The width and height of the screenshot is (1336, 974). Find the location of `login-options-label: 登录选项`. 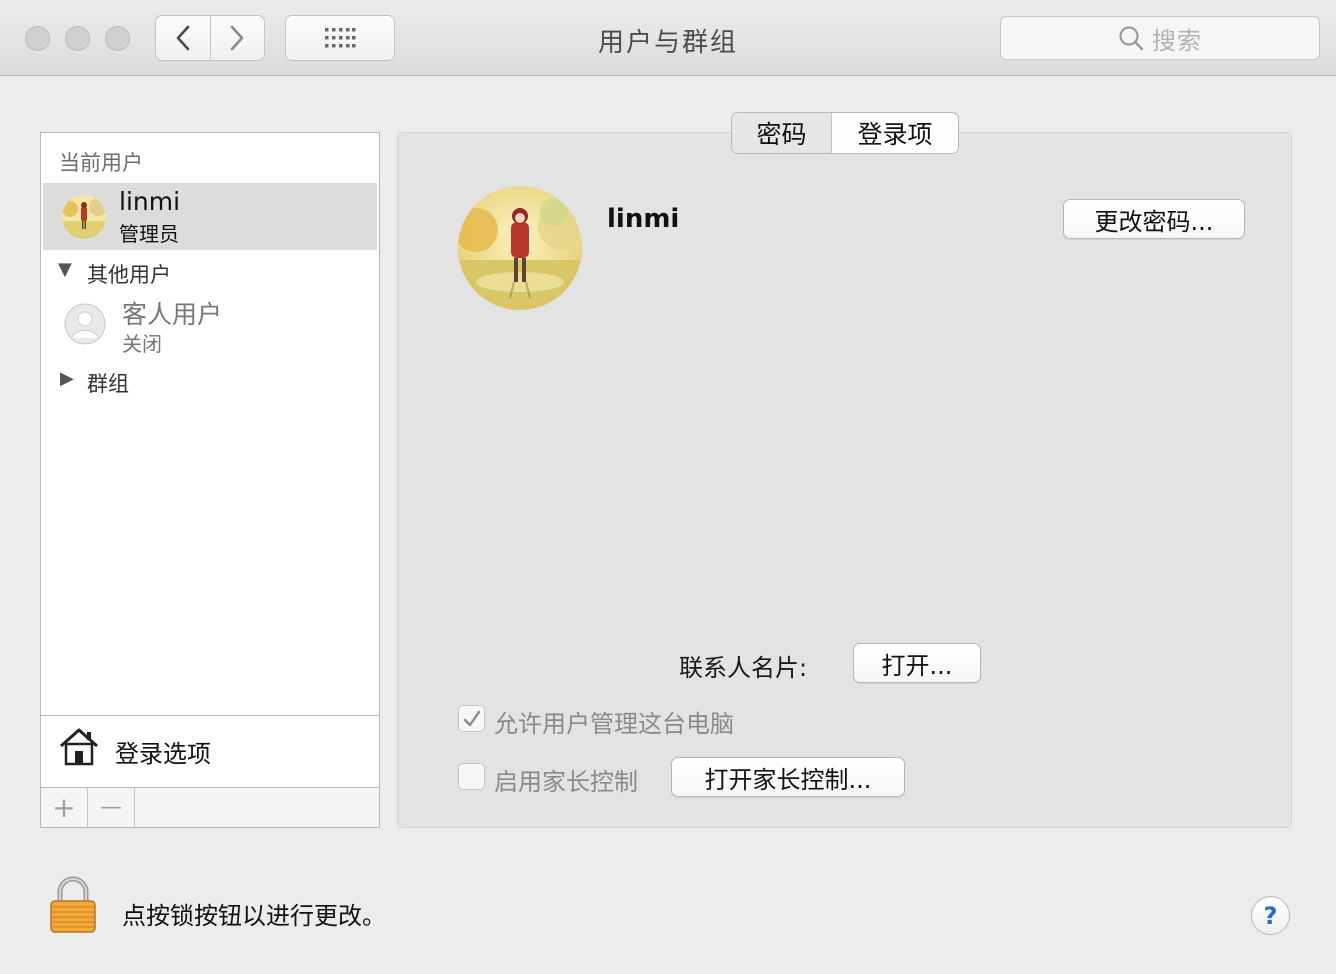

login-options-label: 登录选项 is located at coordinates (163, 754).